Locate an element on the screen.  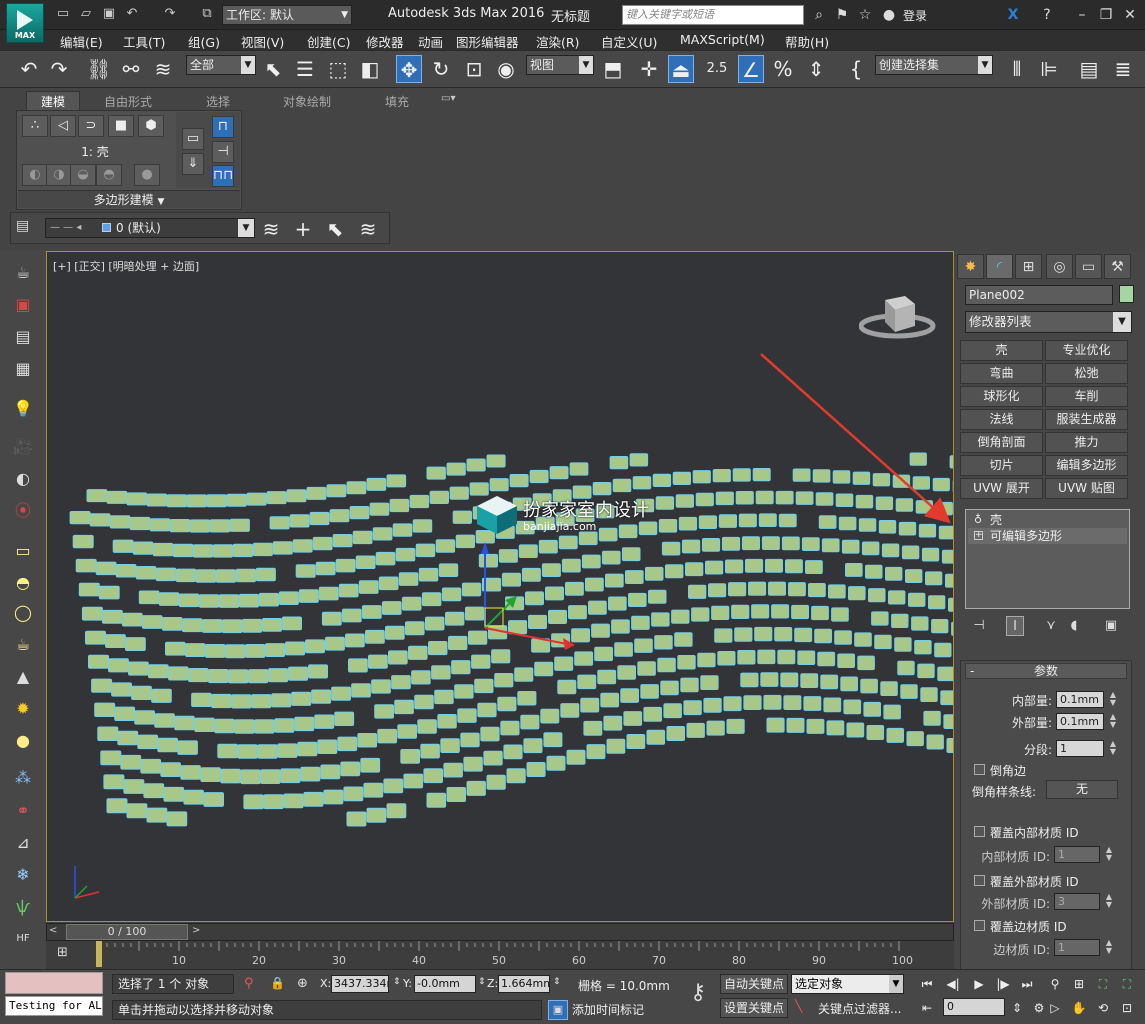
y-coord-input: -0.0mm is located at coordinates (445, 984).